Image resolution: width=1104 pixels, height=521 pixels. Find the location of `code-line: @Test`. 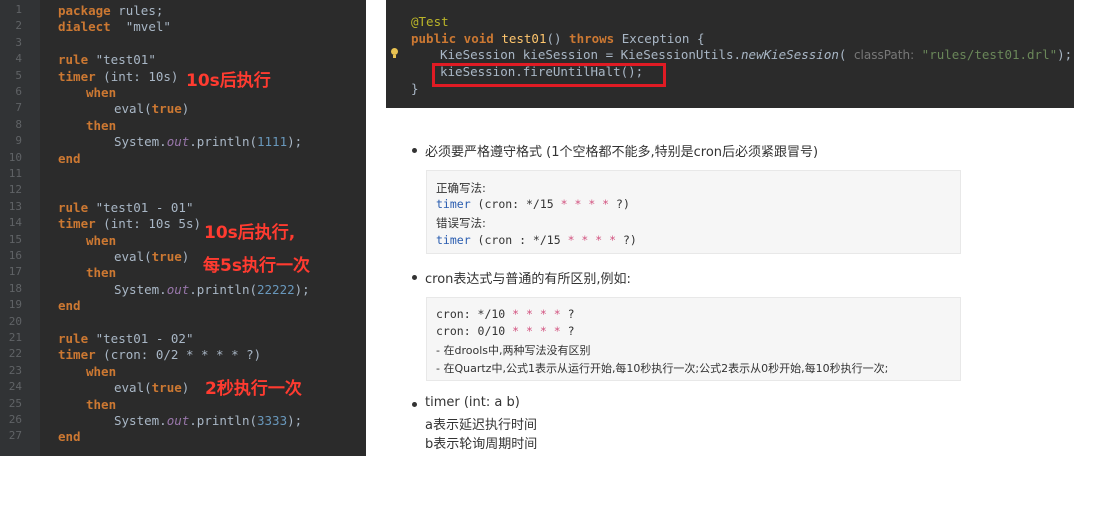

code-line: @Test is located at coordinates (430, 21).